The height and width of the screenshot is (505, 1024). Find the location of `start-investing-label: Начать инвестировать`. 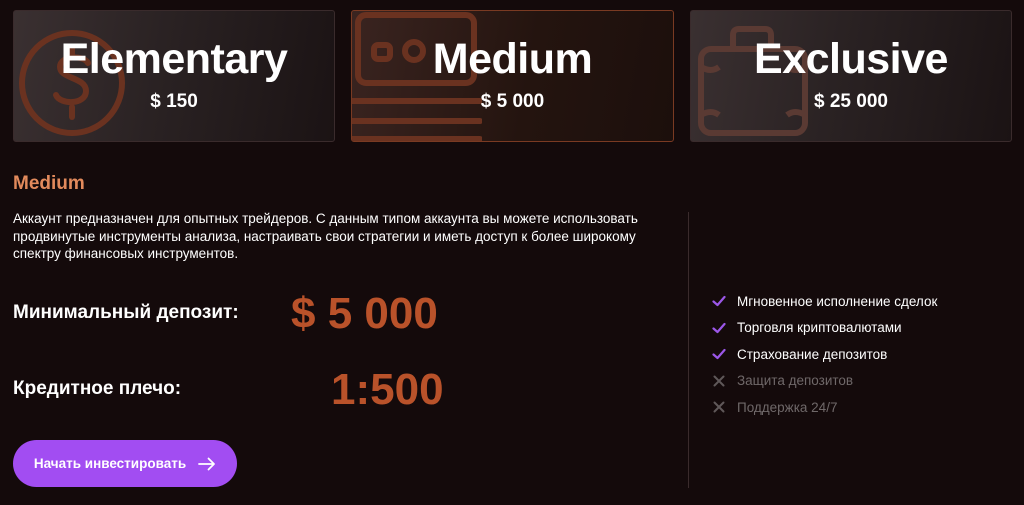

start-investing-label: Начать инвестировать is located at coordinates (110, 463).